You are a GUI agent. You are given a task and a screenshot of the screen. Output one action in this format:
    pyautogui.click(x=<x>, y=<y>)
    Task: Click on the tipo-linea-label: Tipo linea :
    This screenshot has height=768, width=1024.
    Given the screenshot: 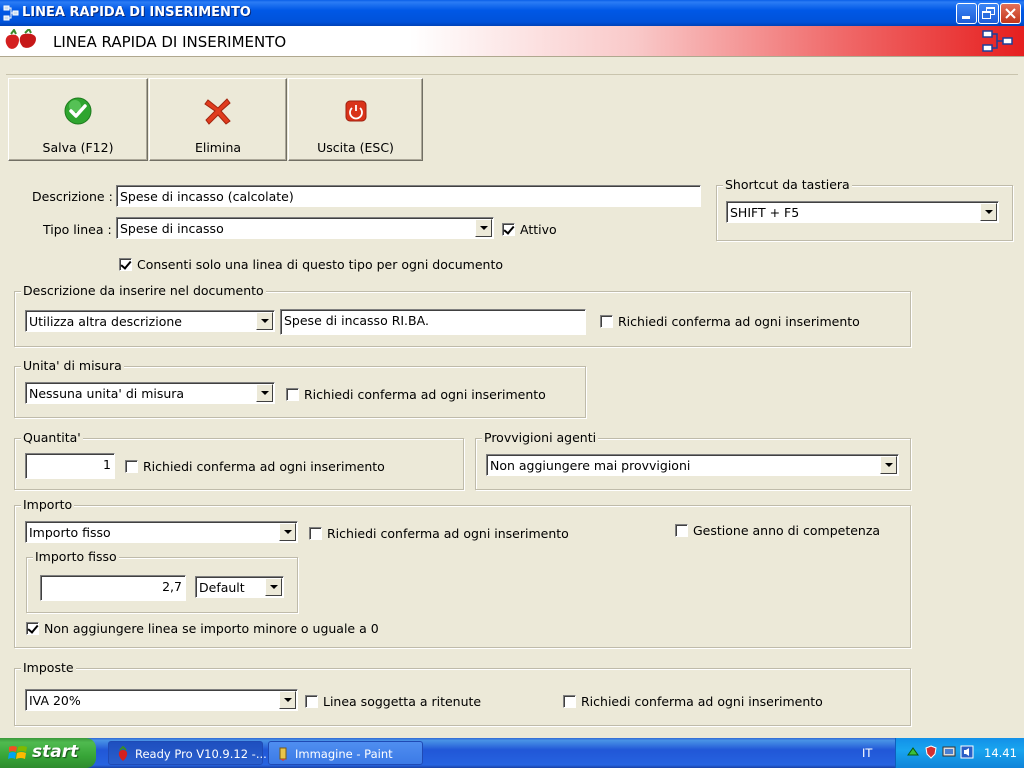 What is the action you would take?
    pyautogui.click(x=77, y=229)
    